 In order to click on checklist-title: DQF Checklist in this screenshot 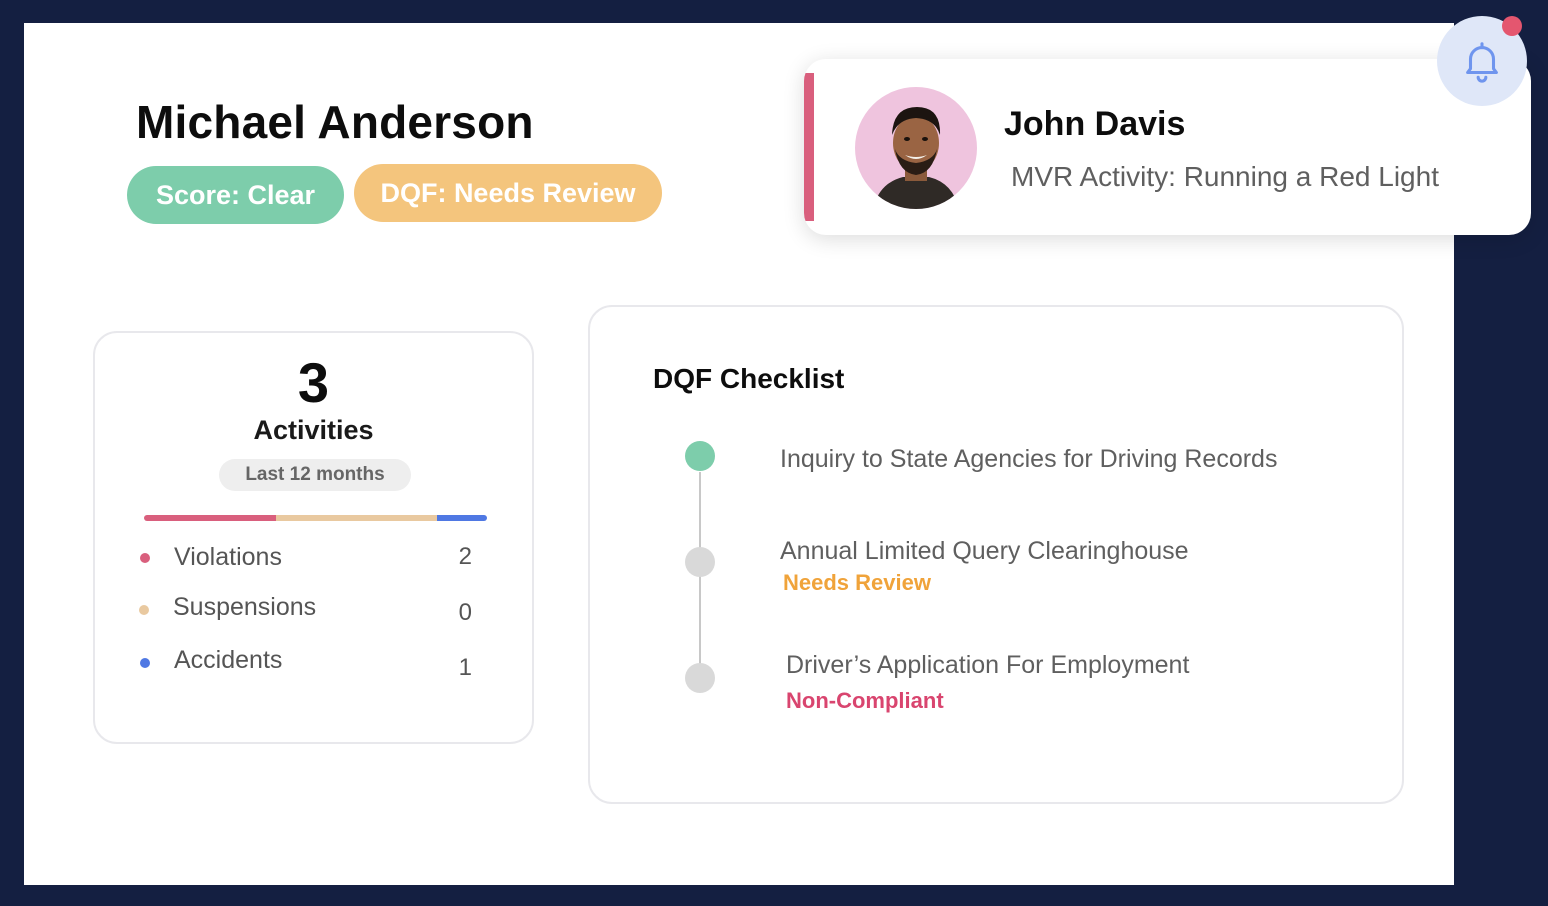, I will do `click(749, 378)`.